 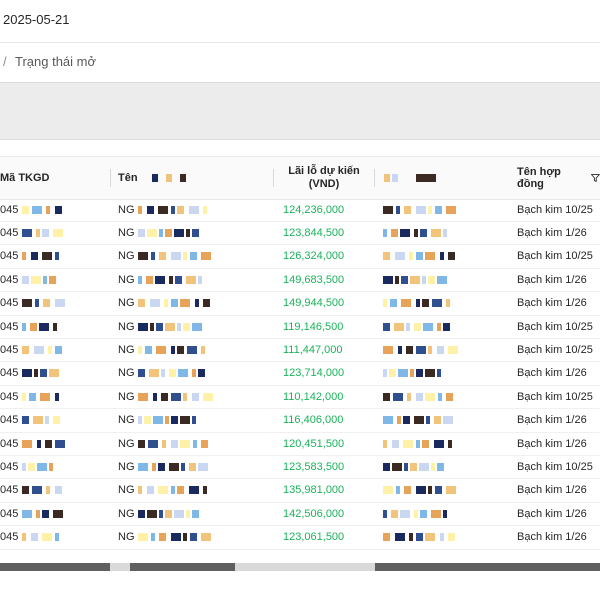 What do you see at coordinates (55, 61) in the screenshot?
I see `breadcrumb-current: Trạng thái mở` at bounding box center [55, 61].